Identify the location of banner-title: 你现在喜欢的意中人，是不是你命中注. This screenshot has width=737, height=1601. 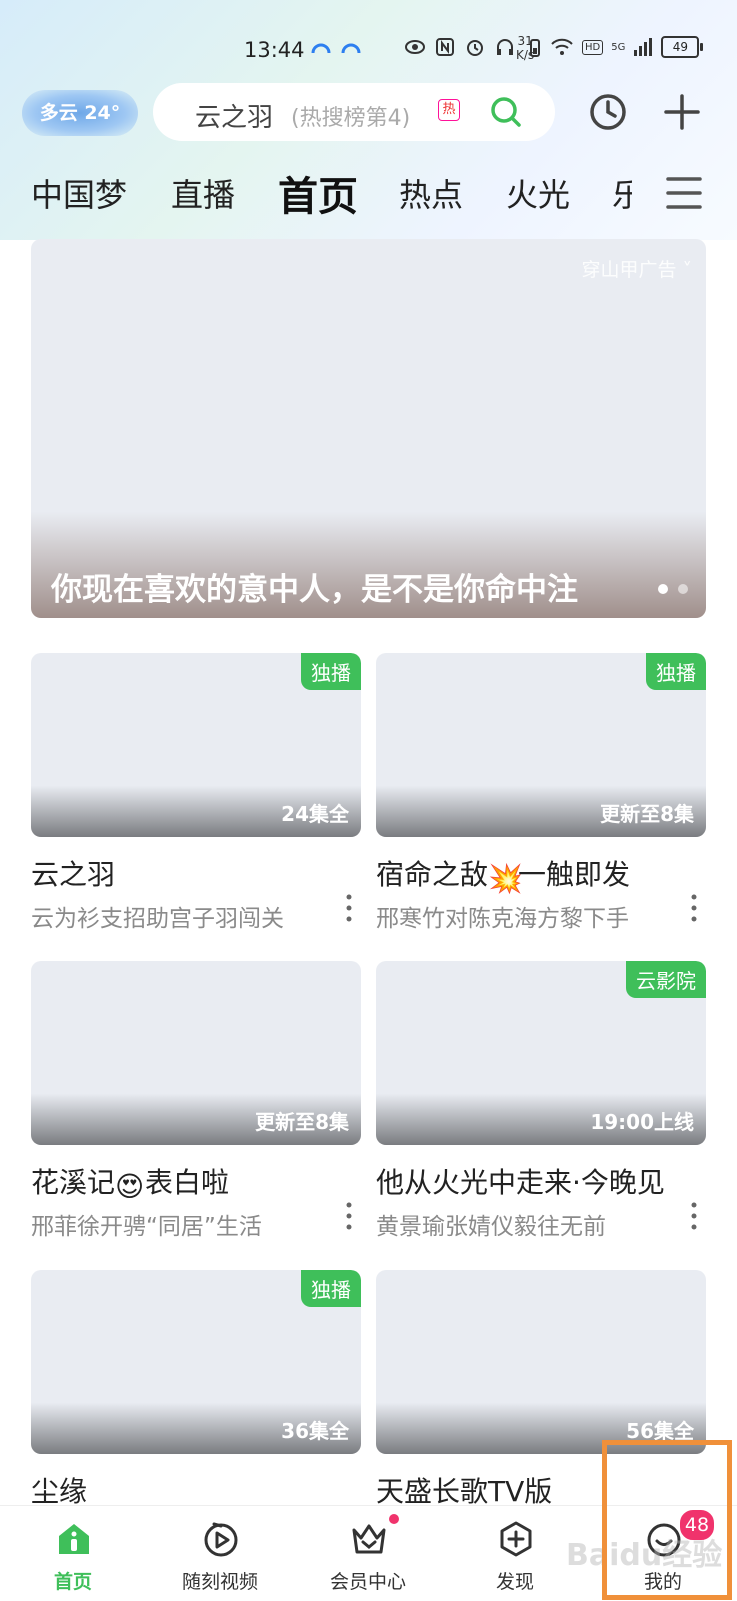
(314, 590).